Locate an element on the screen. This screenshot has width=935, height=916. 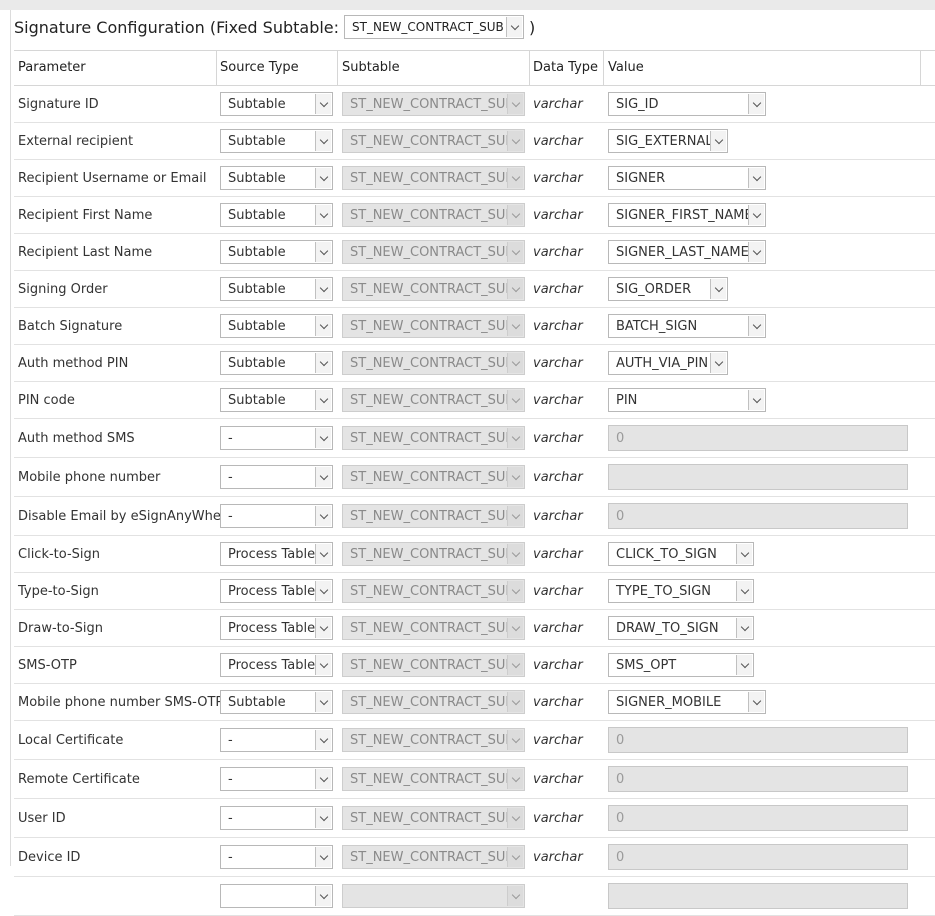
value-select: SIG_ORDER is located at coordinates (668, 289).